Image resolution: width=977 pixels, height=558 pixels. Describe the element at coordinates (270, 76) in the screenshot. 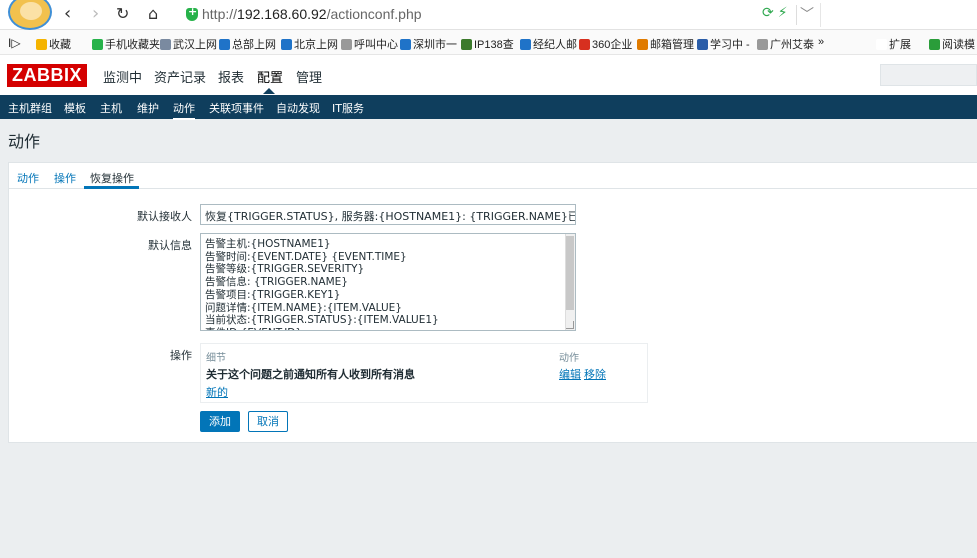

I see `menu-configuration: 配置` at that location.